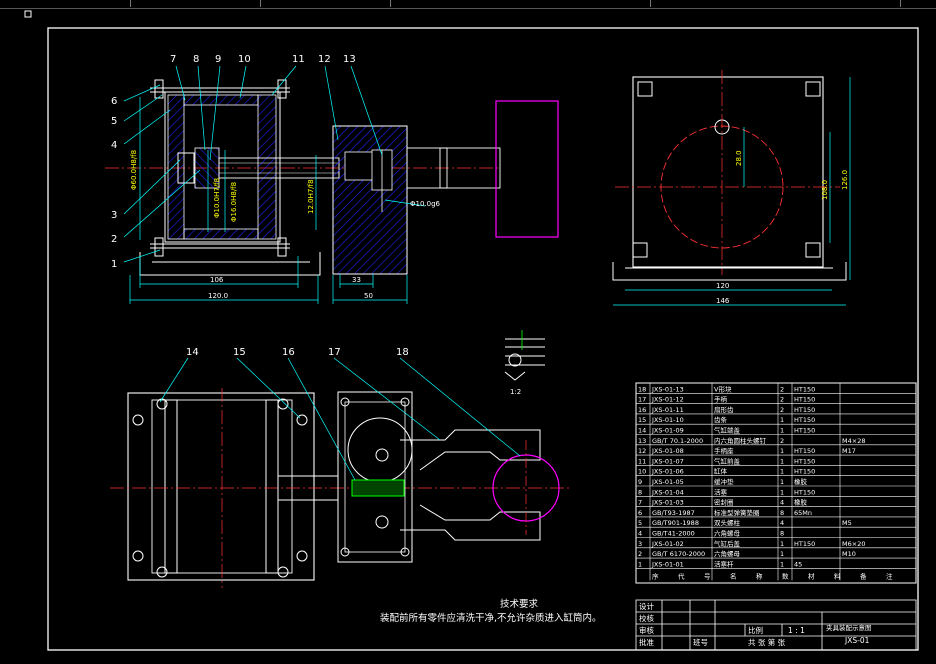 The width and height of the screenshot is (936, 664). Describe the element at coordinates (640, 492) in the screenshot. I see `bom-no: 8` at that location.